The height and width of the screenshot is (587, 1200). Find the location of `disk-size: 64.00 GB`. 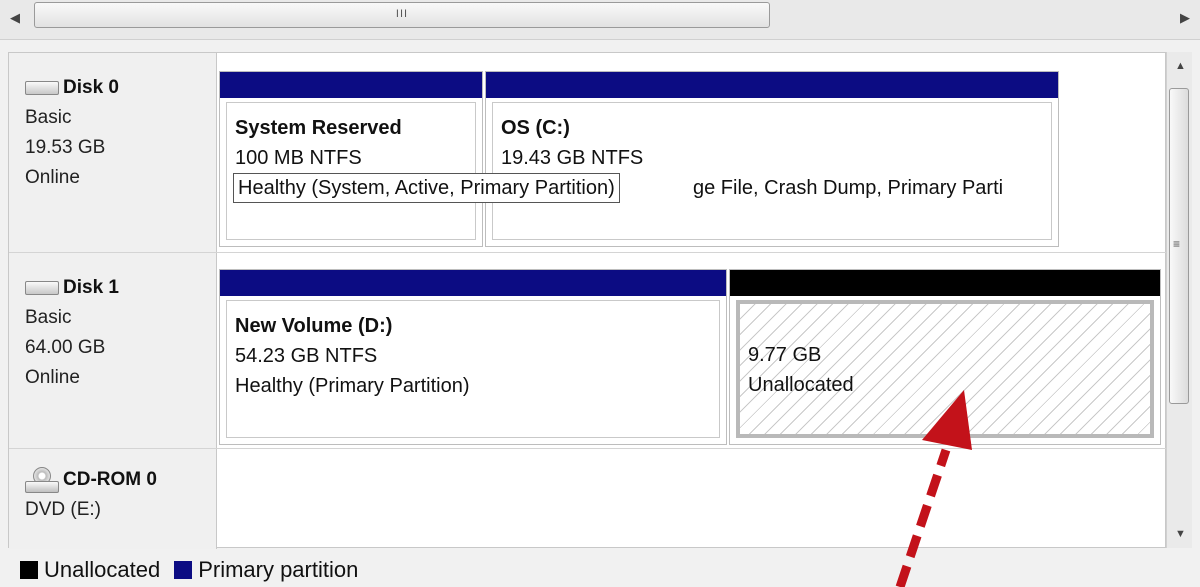

disk-size: 64.00 GB is located at coordinates (65, 347).